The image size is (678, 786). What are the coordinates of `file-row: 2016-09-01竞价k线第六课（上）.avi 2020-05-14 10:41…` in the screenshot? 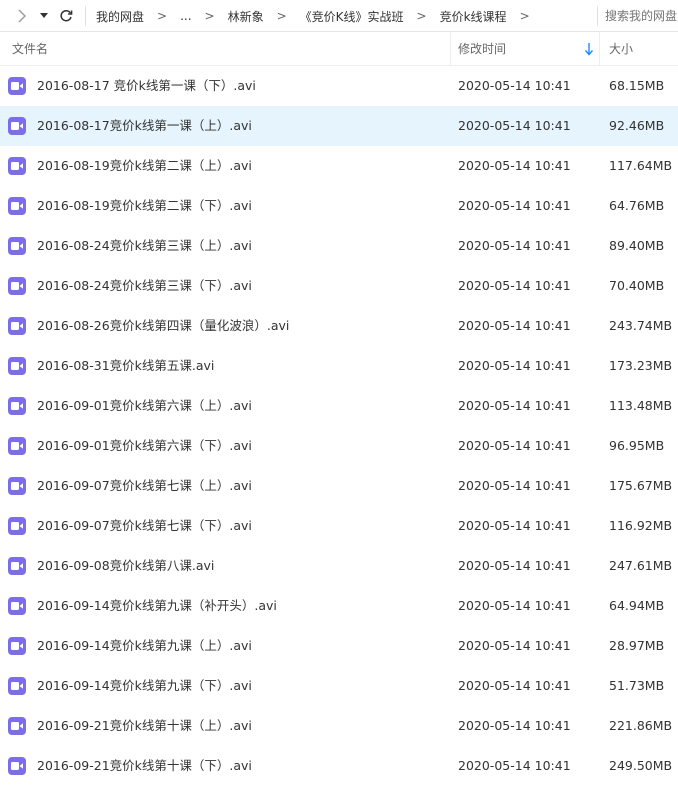 It's located at (339, 406).